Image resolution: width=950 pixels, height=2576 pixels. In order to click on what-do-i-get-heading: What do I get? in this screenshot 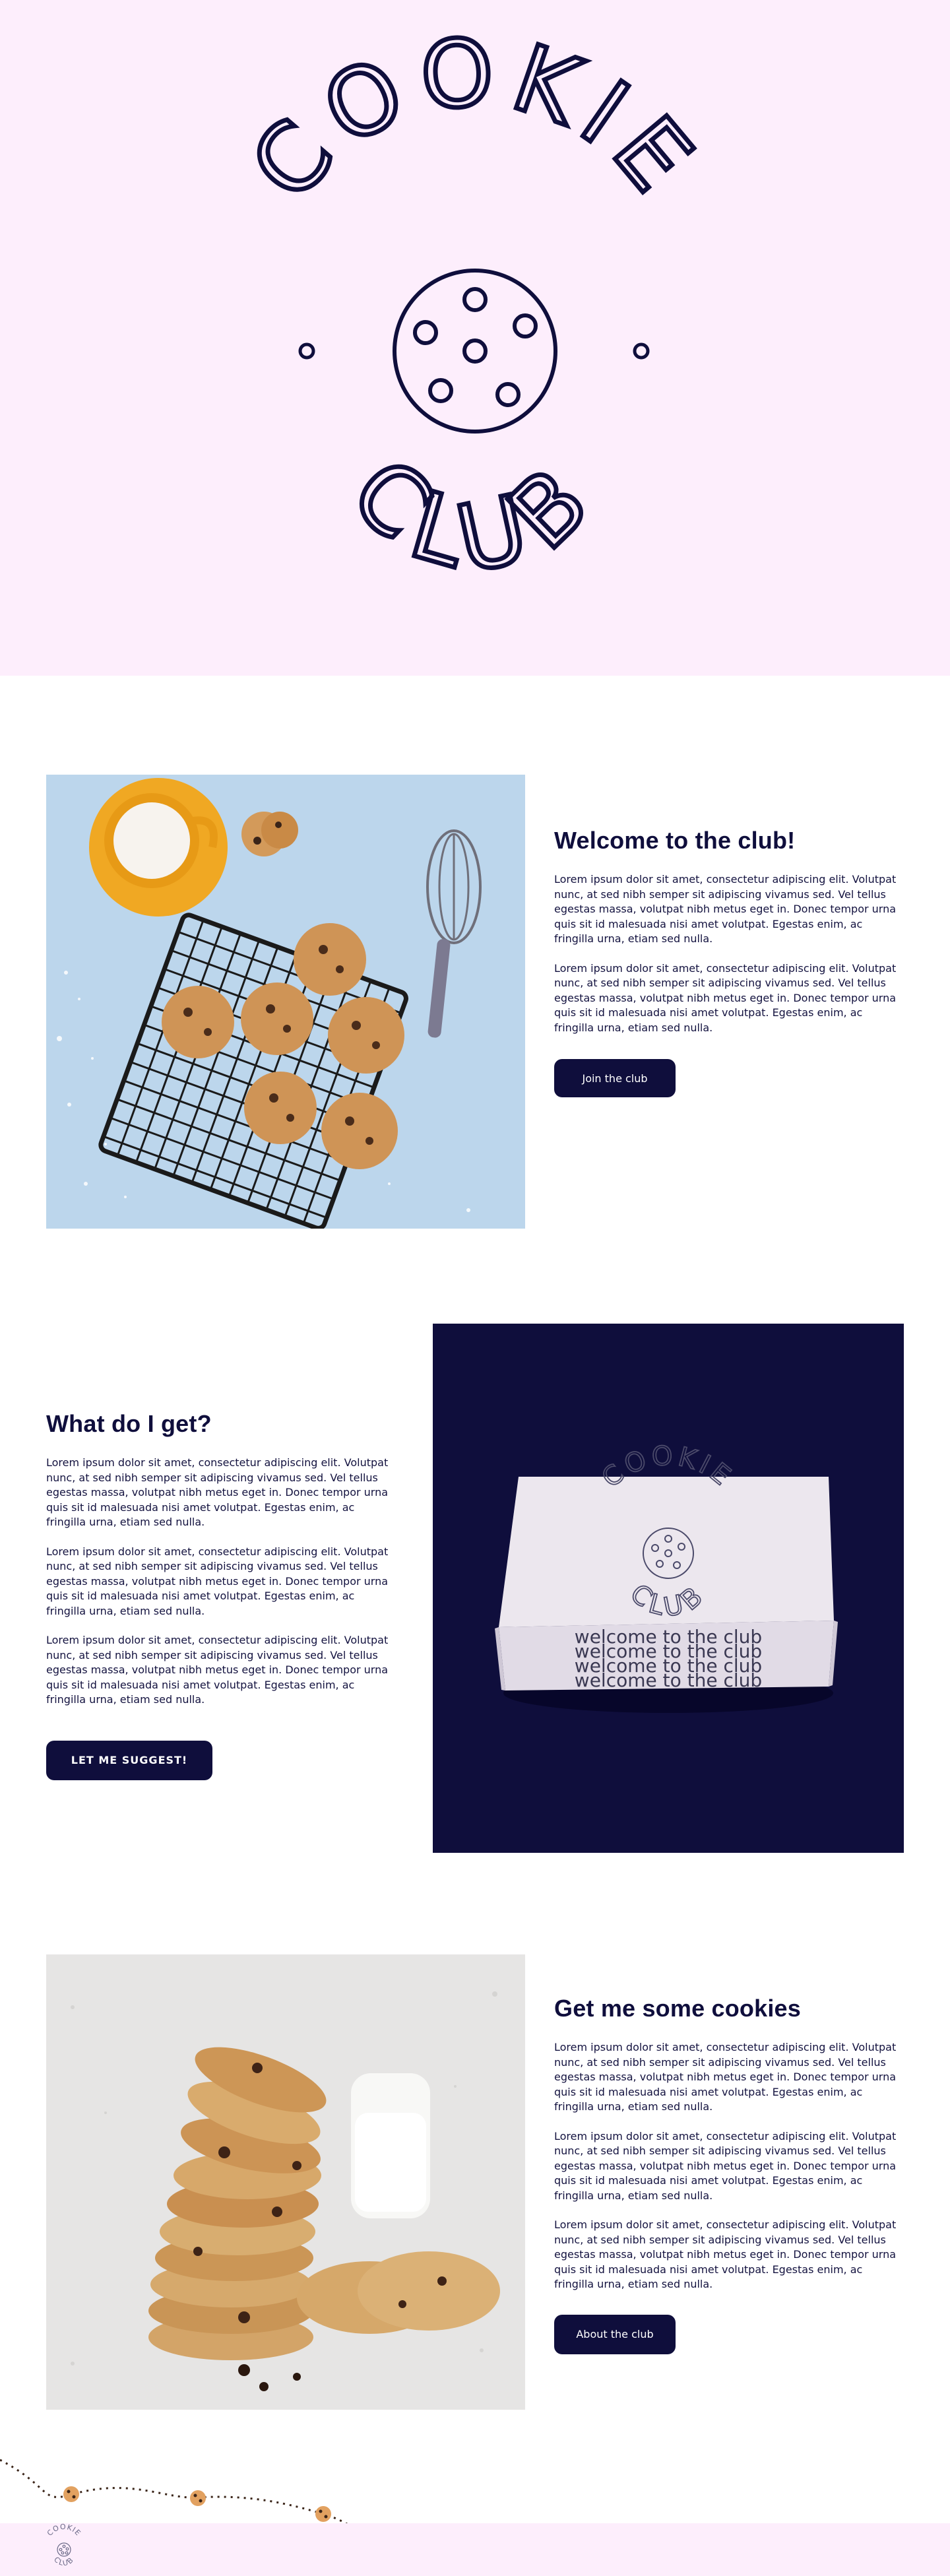, I will do `click(129, 1424)`.